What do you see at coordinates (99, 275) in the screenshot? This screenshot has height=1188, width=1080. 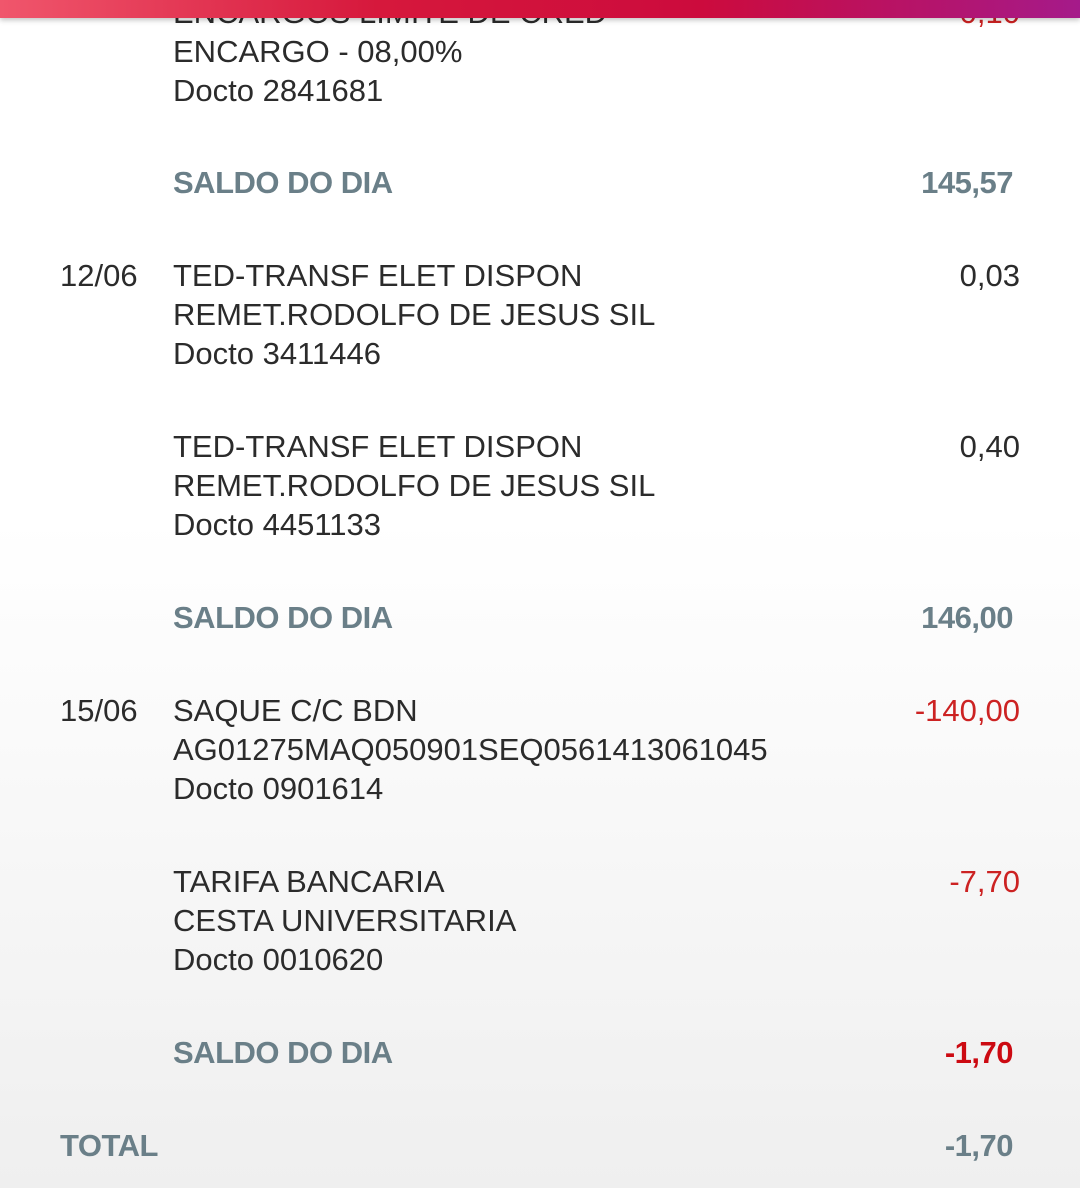 I see `transaction-date: 12/06` at bounding box center [99, 275].